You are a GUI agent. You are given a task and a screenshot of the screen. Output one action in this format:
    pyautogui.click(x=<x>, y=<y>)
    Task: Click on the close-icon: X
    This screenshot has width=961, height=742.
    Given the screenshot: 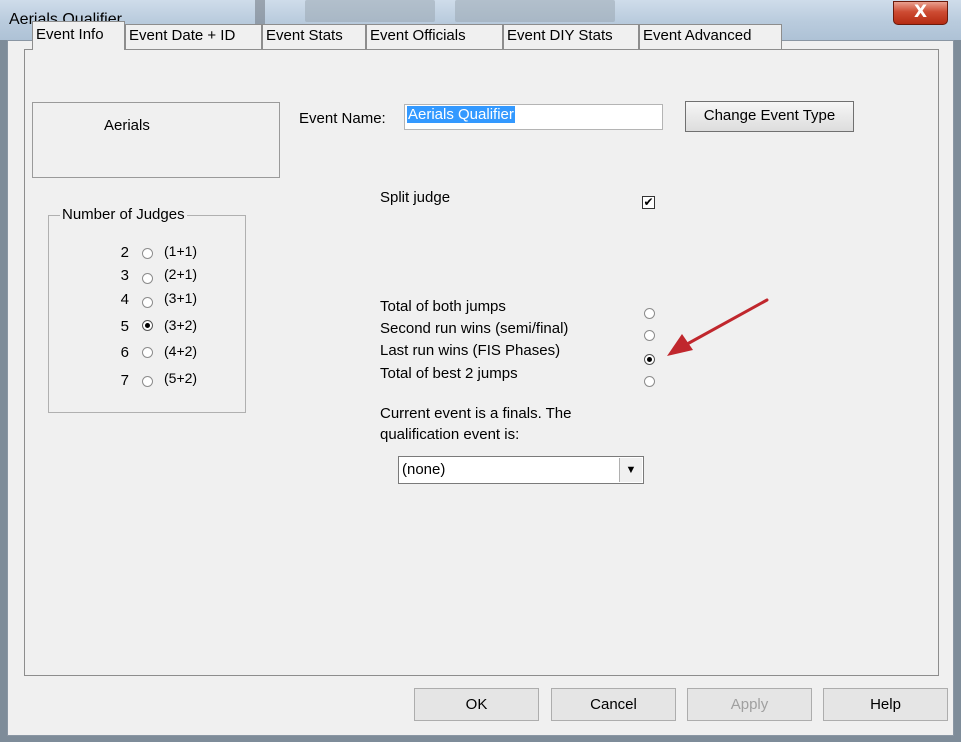 What is the action you would take?
    pyautogui.click(x=920, y=12)
    